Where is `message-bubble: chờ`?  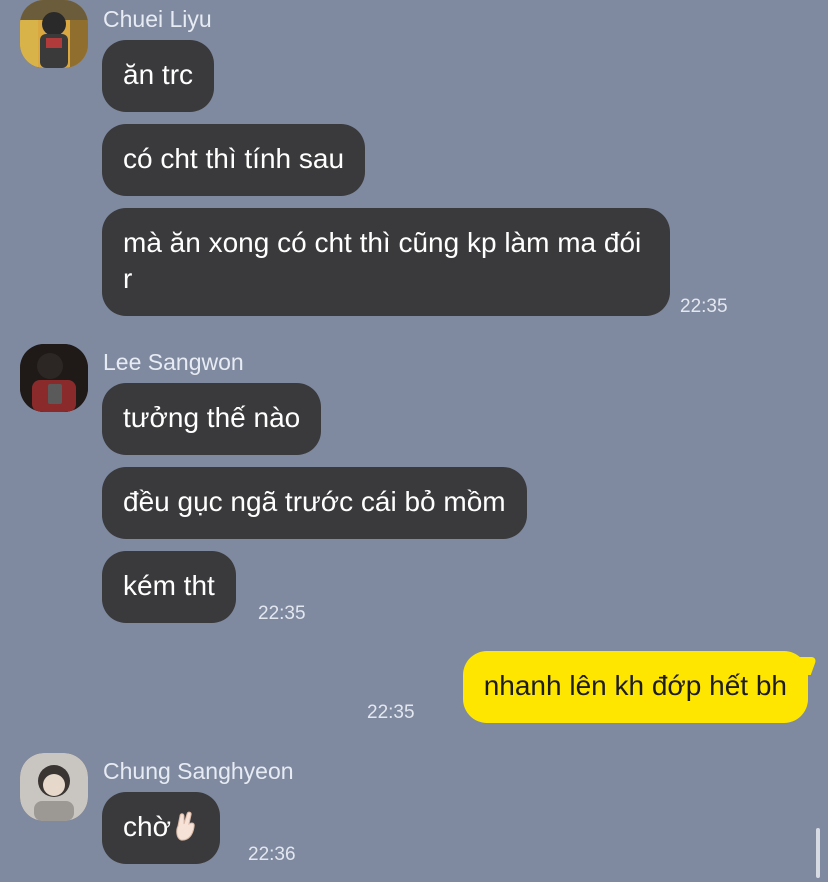 message-bubble: chờ is located at coordinates (161, 828).